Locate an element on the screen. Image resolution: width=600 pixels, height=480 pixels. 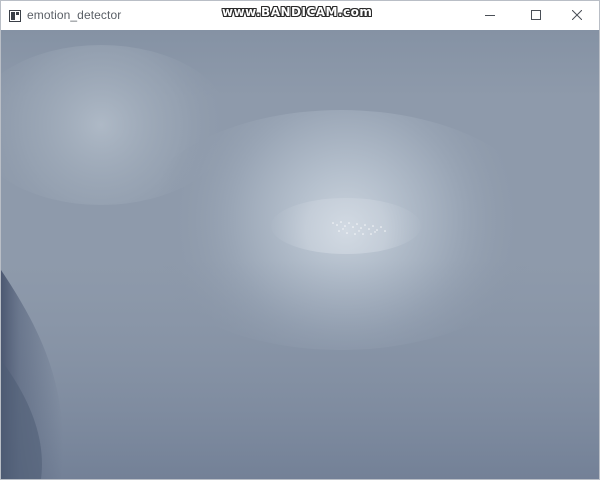
close-icon is located at coordinates (577, 16).